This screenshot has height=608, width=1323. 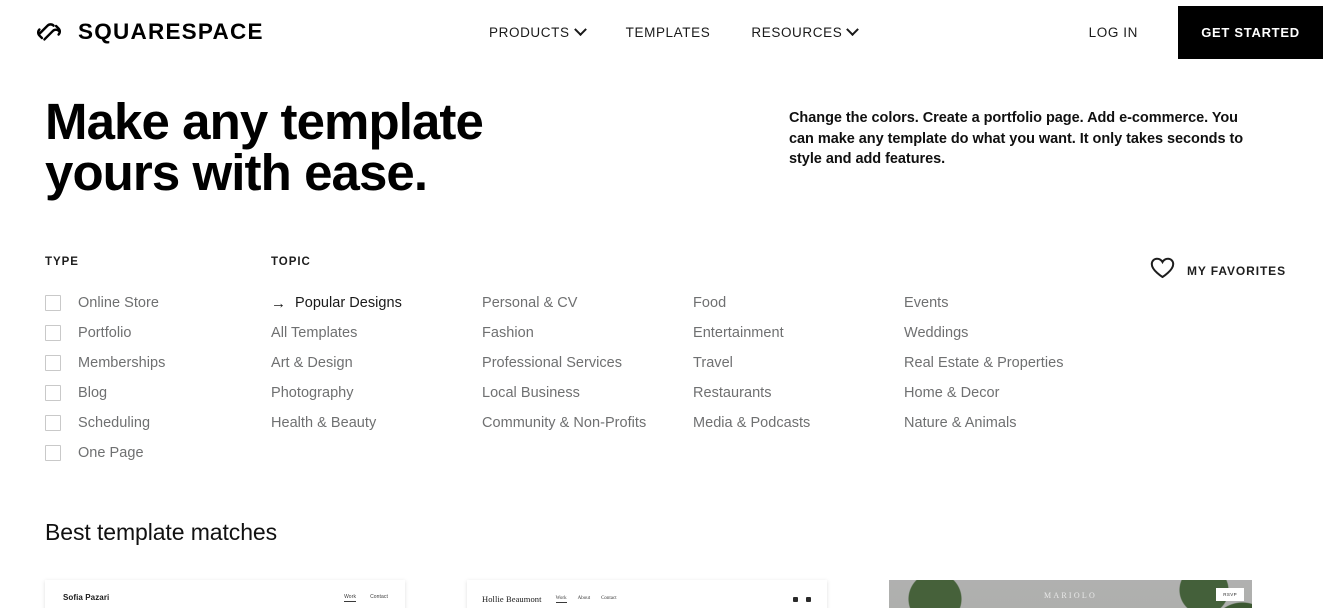 What do you see at coordinates (376, 393) in the screenshot?
I see `topic-item-photography: Photography` at bounding box center [376, 393].